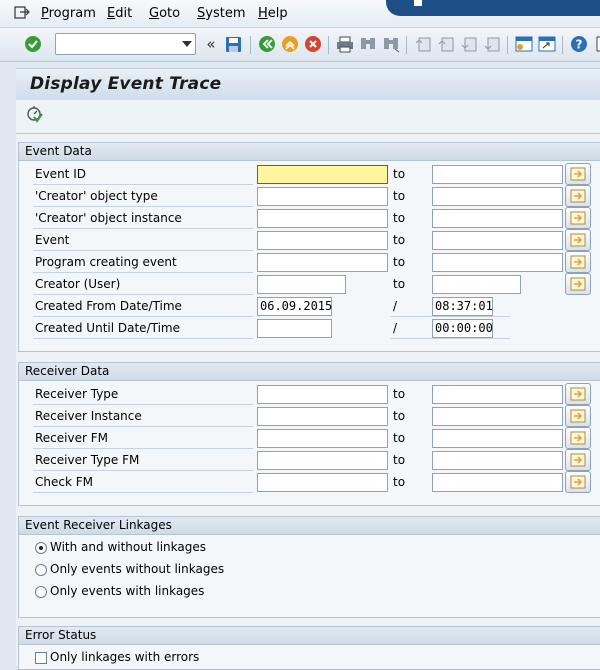 The image size is (600, 670). Describe the element at coordinates (64, 482) in the screenshot. I see `check-fm-label: Check FM` at that location.